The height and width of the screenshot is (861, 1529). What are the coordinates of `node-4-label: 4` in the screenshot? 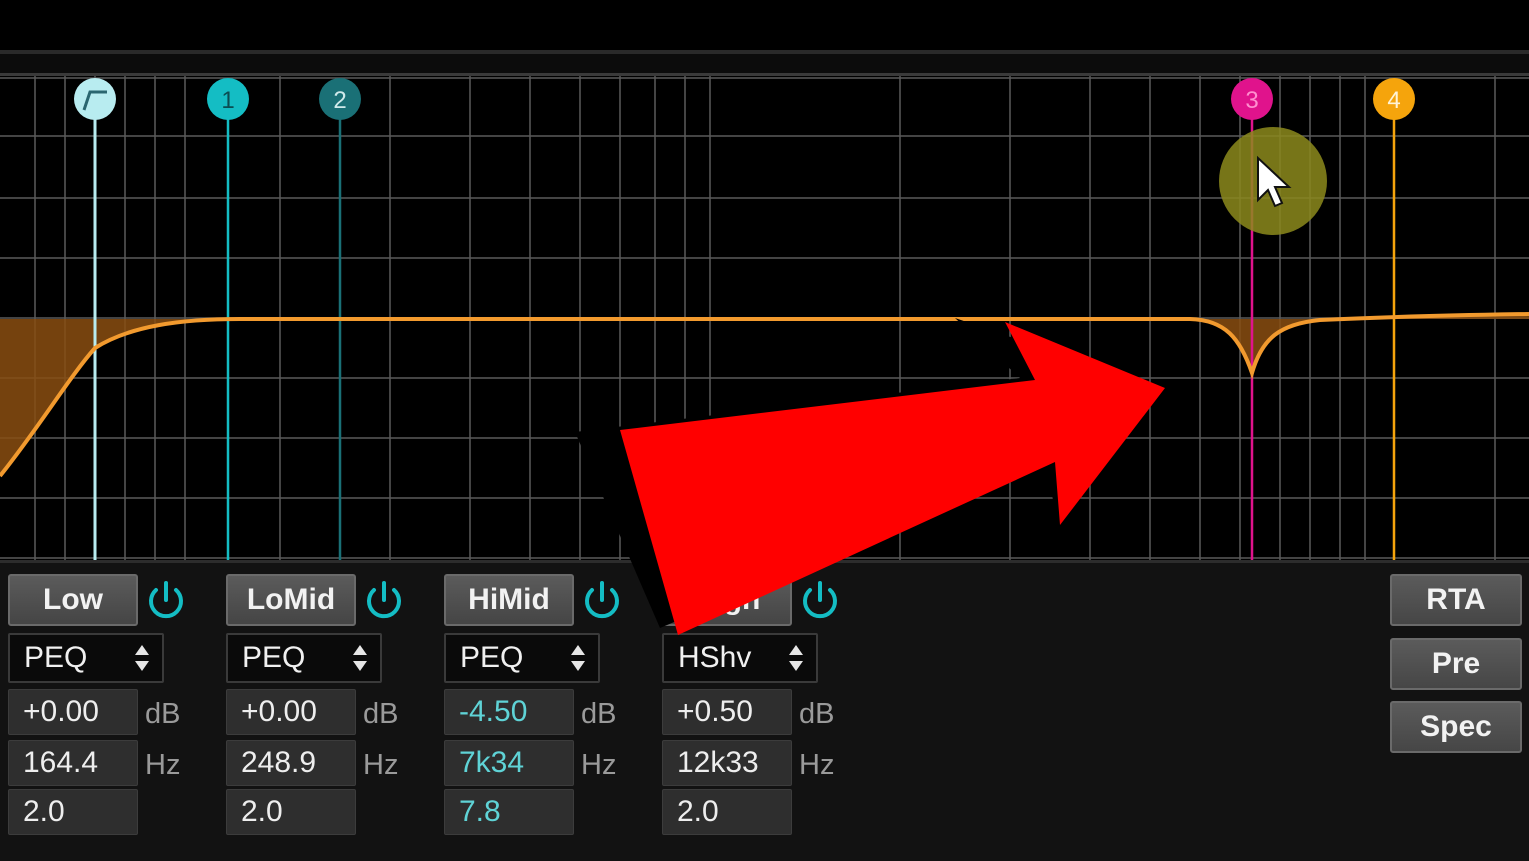 It's located at (1393, 100).